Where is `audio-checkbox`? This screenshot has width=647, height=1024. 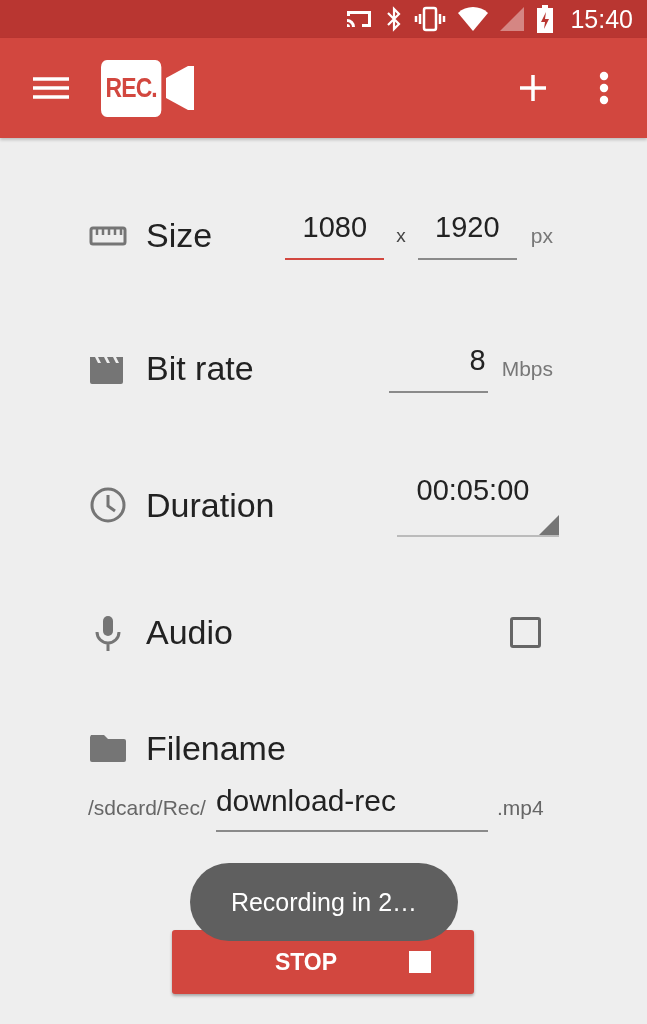
audio-checkbox is located at coordinates (525, 632).